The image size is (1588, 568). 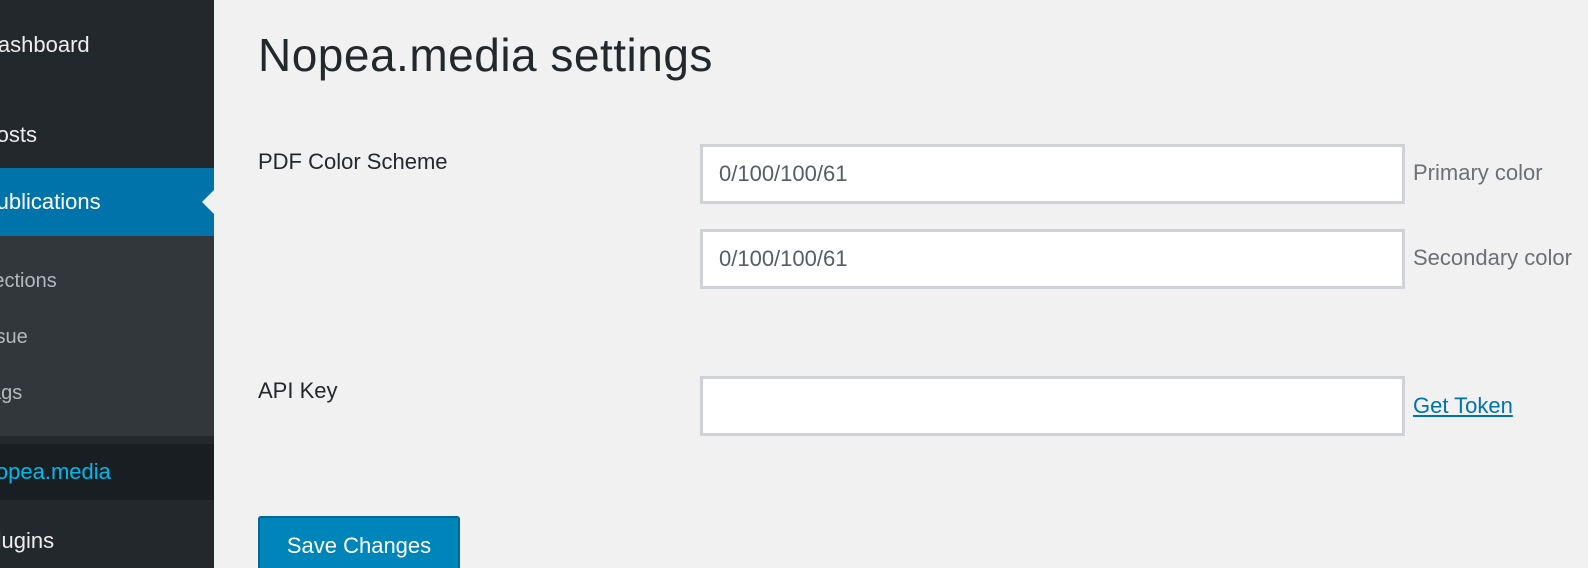 What do you see at coordinates (28, 281) in the screenshot?
I see `sidebar-item-label: Sections` at bounding box center [28, 281].